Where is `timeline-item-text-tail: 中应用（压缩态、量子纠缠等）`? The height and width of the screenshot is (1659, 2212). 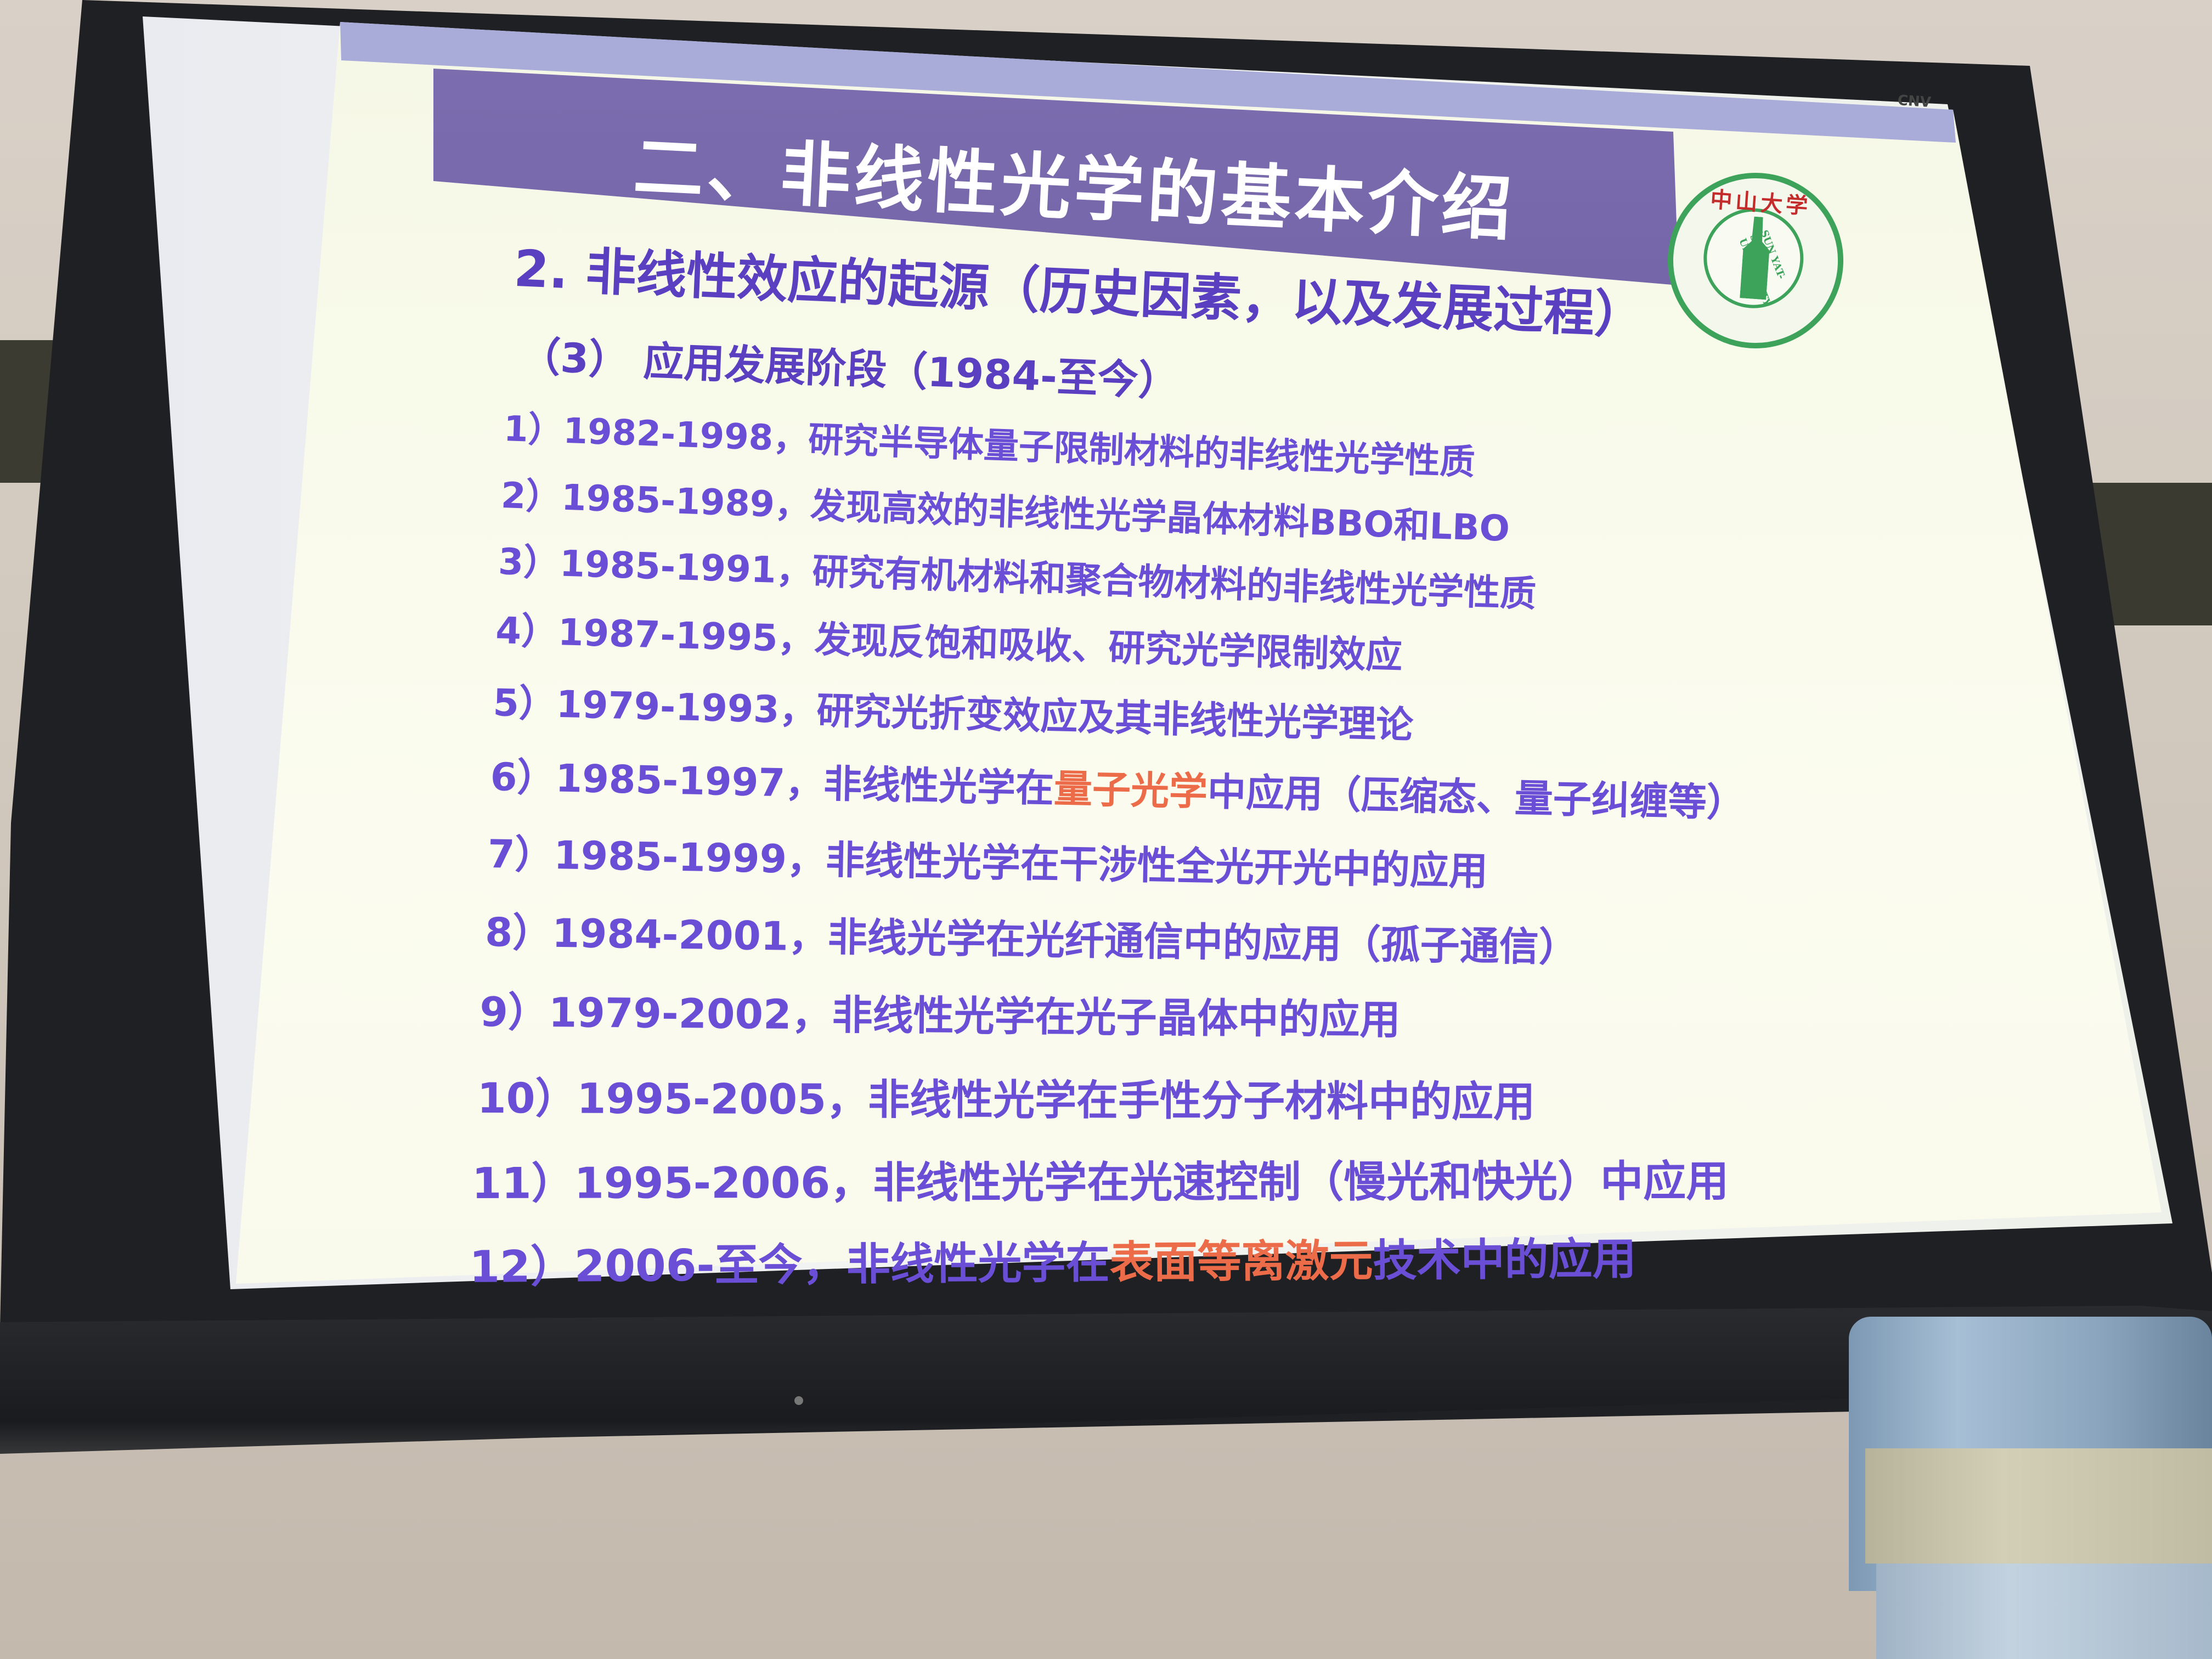 timeline-item-text-tail: 中应用（压缩态、量子纠缠等） is located at coordinates (1476, 797).